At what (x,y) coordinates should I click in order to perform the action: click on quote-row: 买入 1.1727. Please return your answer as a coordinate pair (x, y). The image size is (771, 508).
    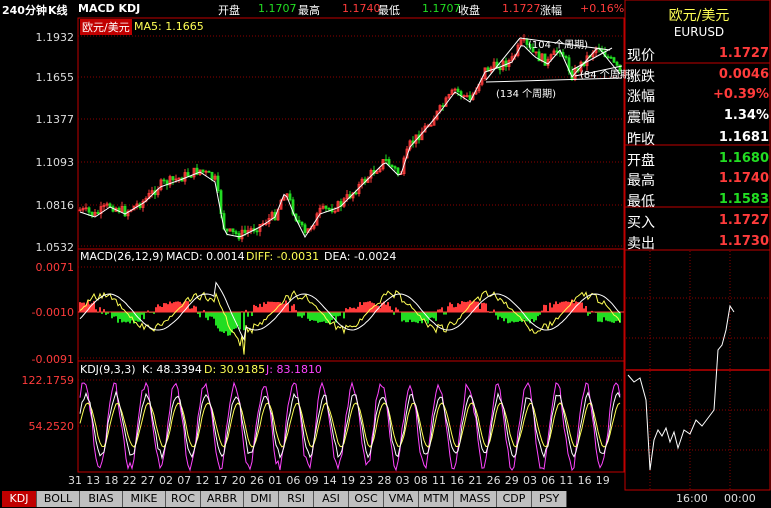
    Looking at the image, I should click on (699, 221).